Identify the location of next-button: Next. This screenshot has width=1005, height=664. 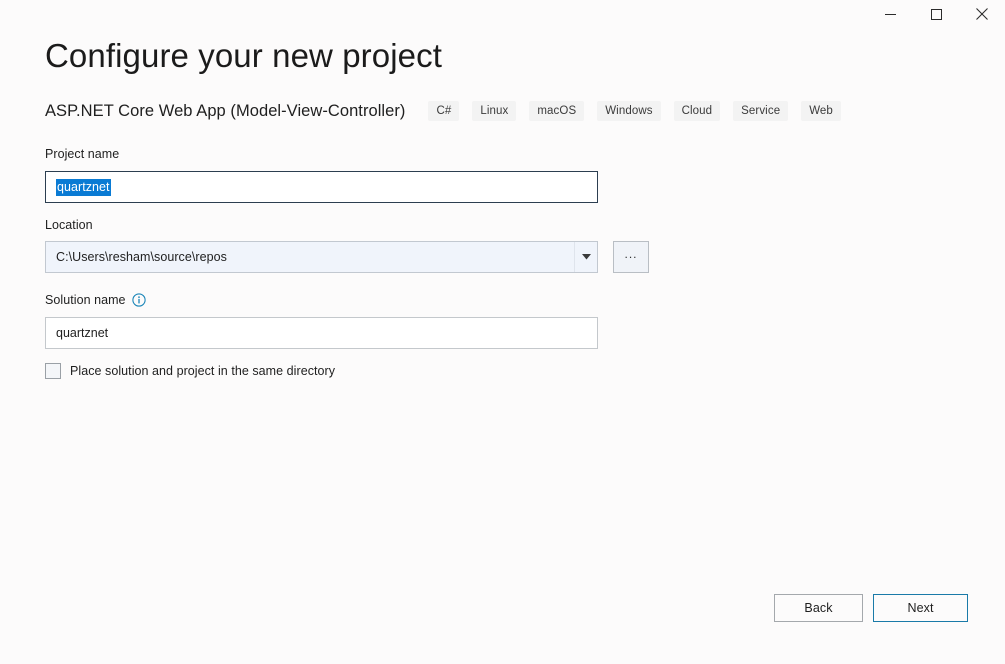
(920, 608).